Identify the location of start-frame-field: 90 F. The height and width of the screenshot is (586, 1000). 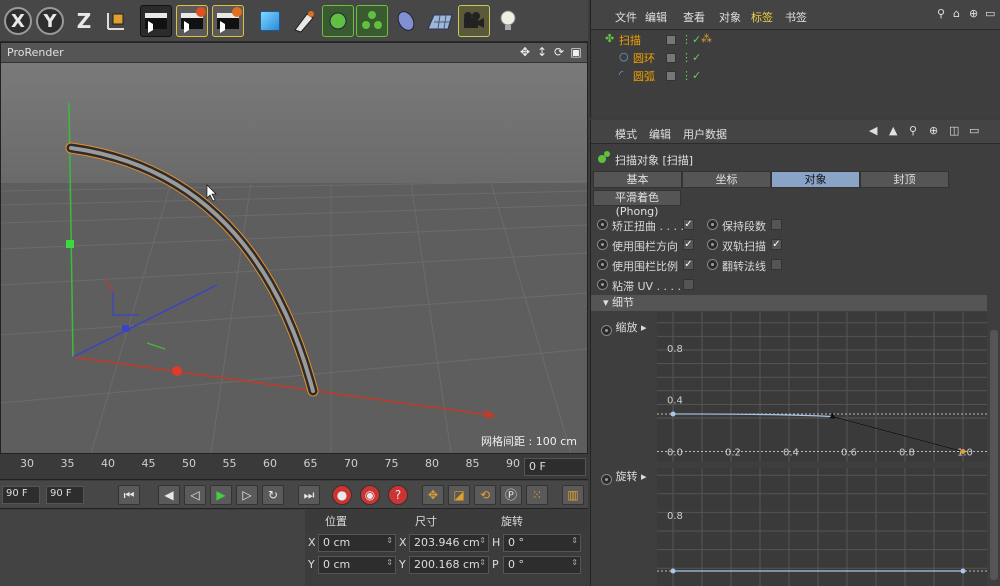
(21, 495).